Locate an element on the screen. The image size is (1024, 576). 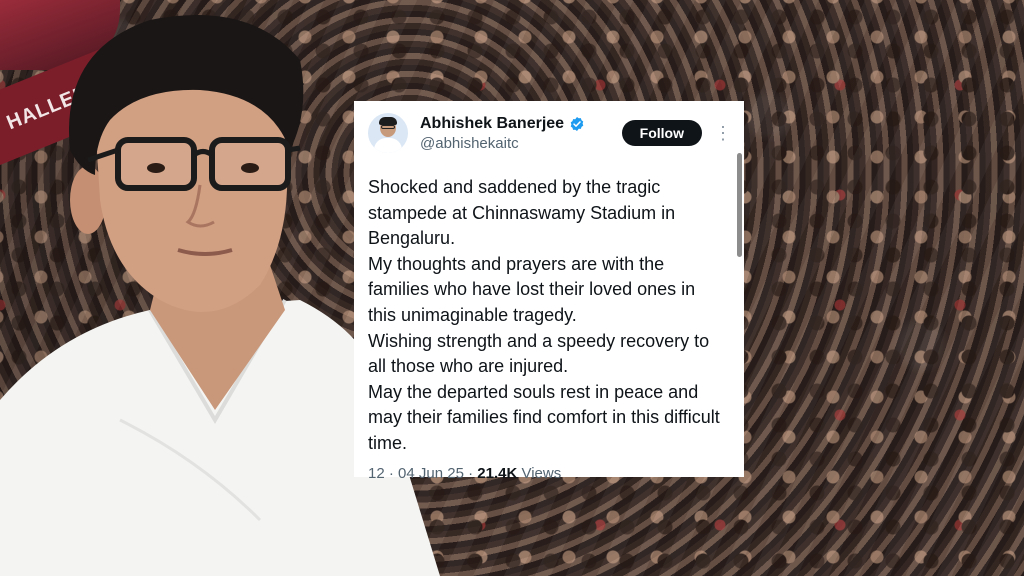
tweet-time: 12 is located at coordinates (376, 473).